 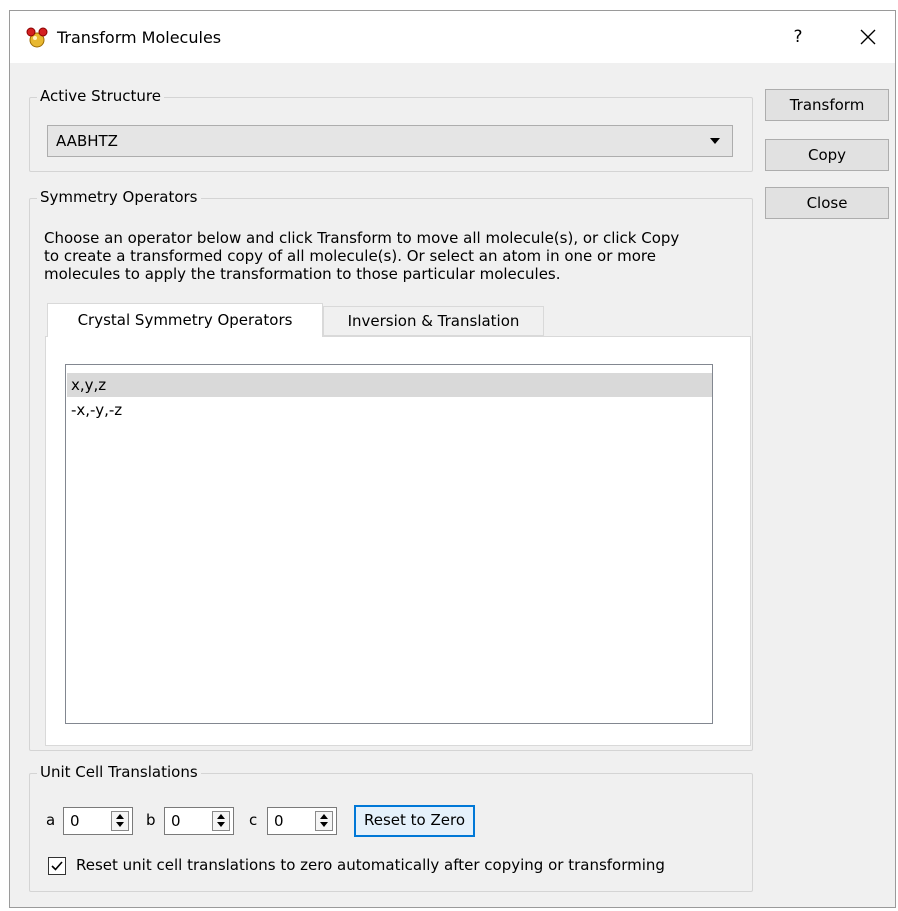 I want to click on checkmark-icon, so click(x=57, y=866).